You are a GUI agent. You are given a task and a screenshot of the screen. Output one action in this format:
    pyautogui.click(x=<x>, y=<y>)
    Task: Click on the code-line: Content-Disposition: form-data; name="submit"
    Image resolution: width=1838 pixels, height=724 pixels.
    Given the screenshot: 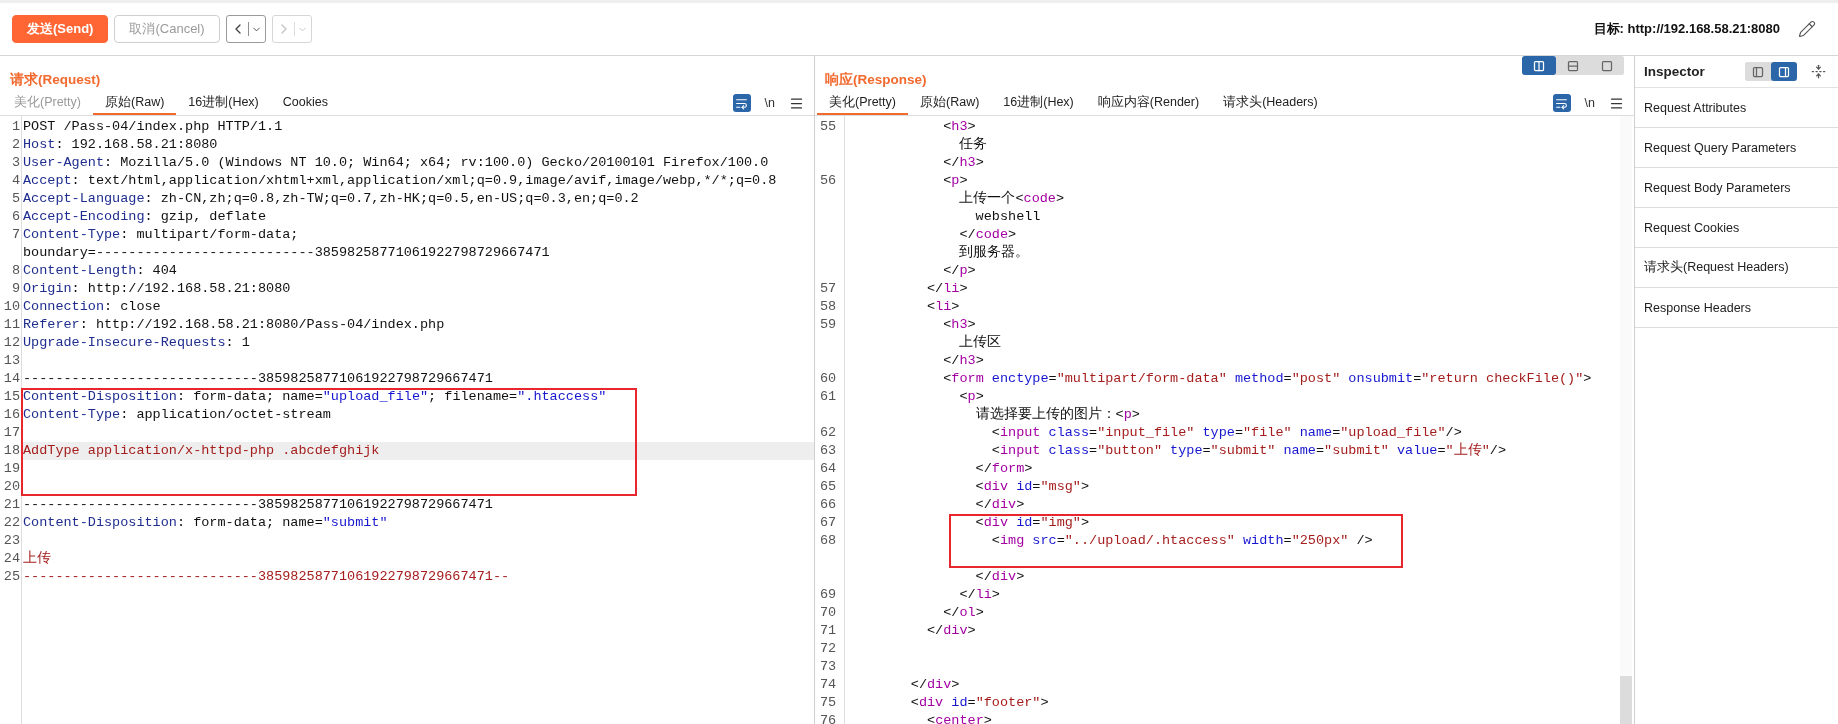 What is the action you would take?
    pyautogui.click(x=205, y=523)
    